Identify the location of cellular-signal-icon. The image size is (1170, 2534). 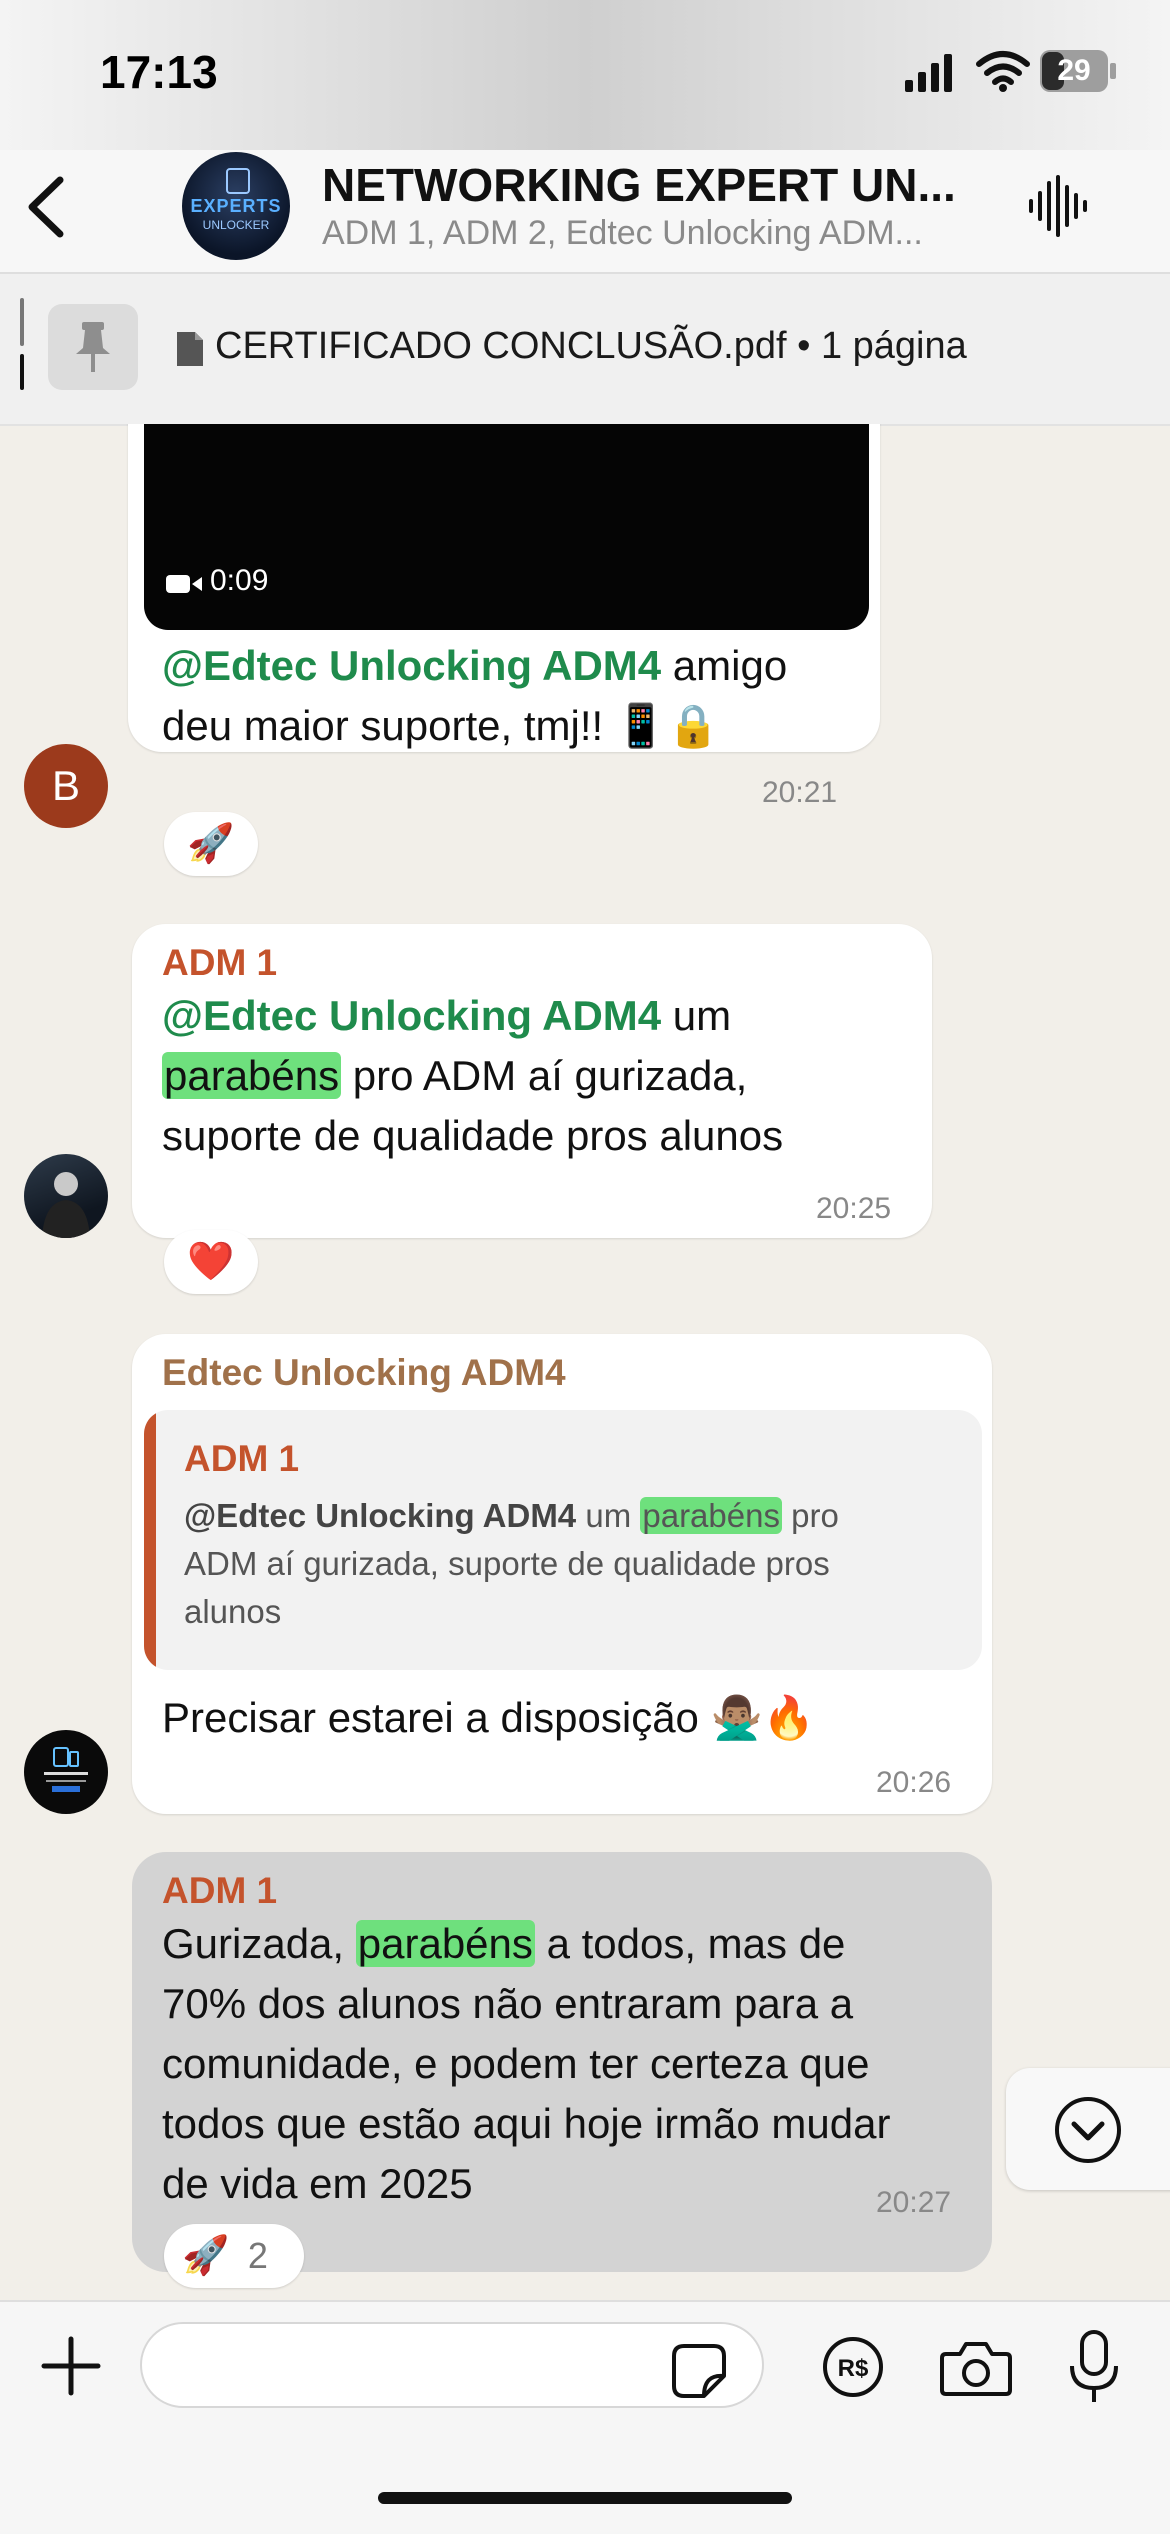
(928, 73).